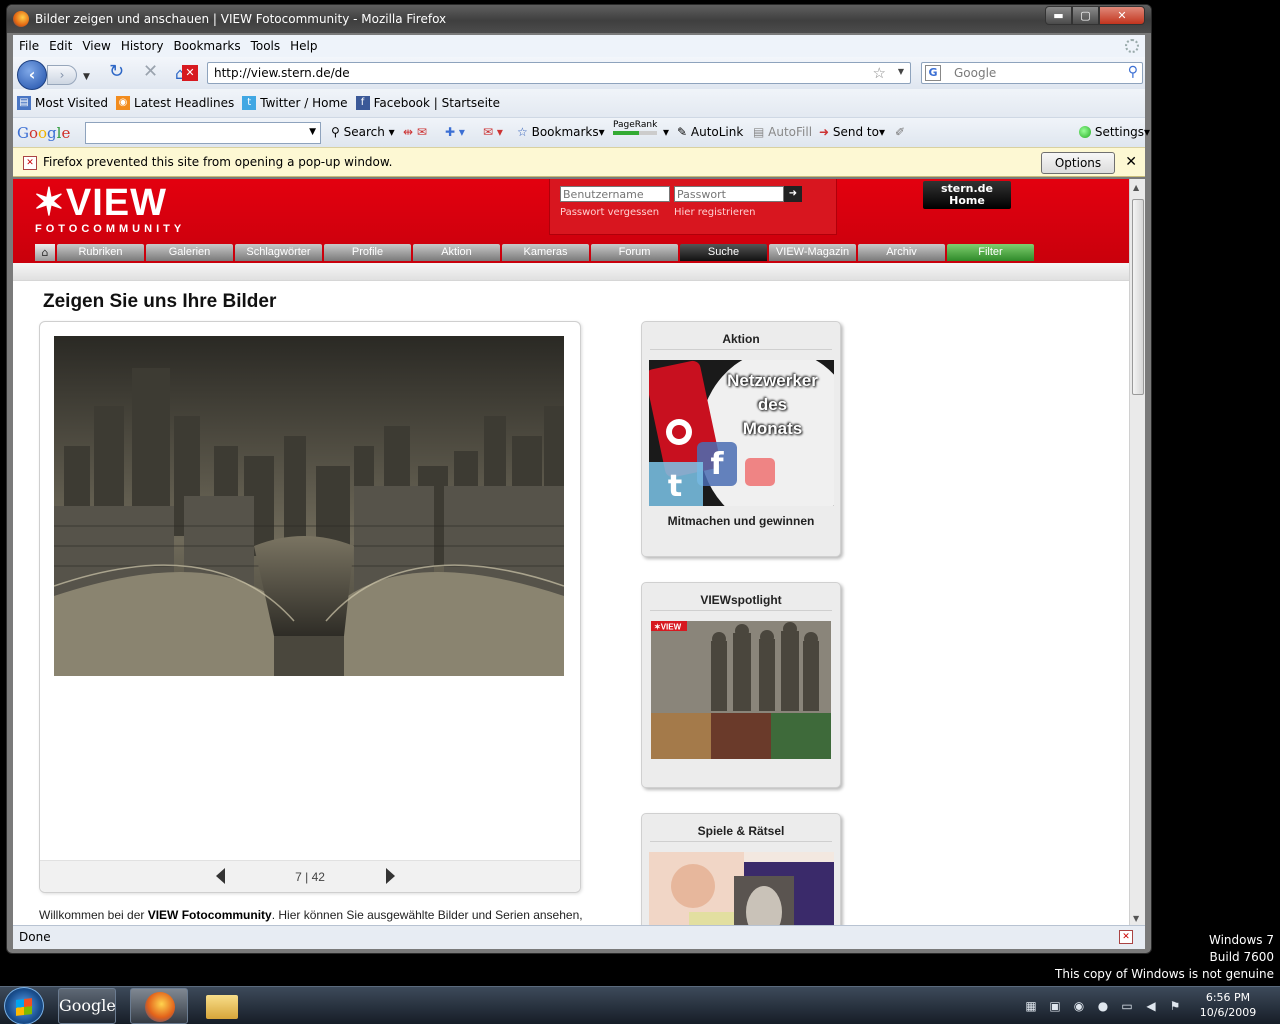 The height and width of the screenshot is (1024, 1280). Describe the element at coordinates (901, 252) in the screenshot. I see `tab-archiv: Archiv` at that location.